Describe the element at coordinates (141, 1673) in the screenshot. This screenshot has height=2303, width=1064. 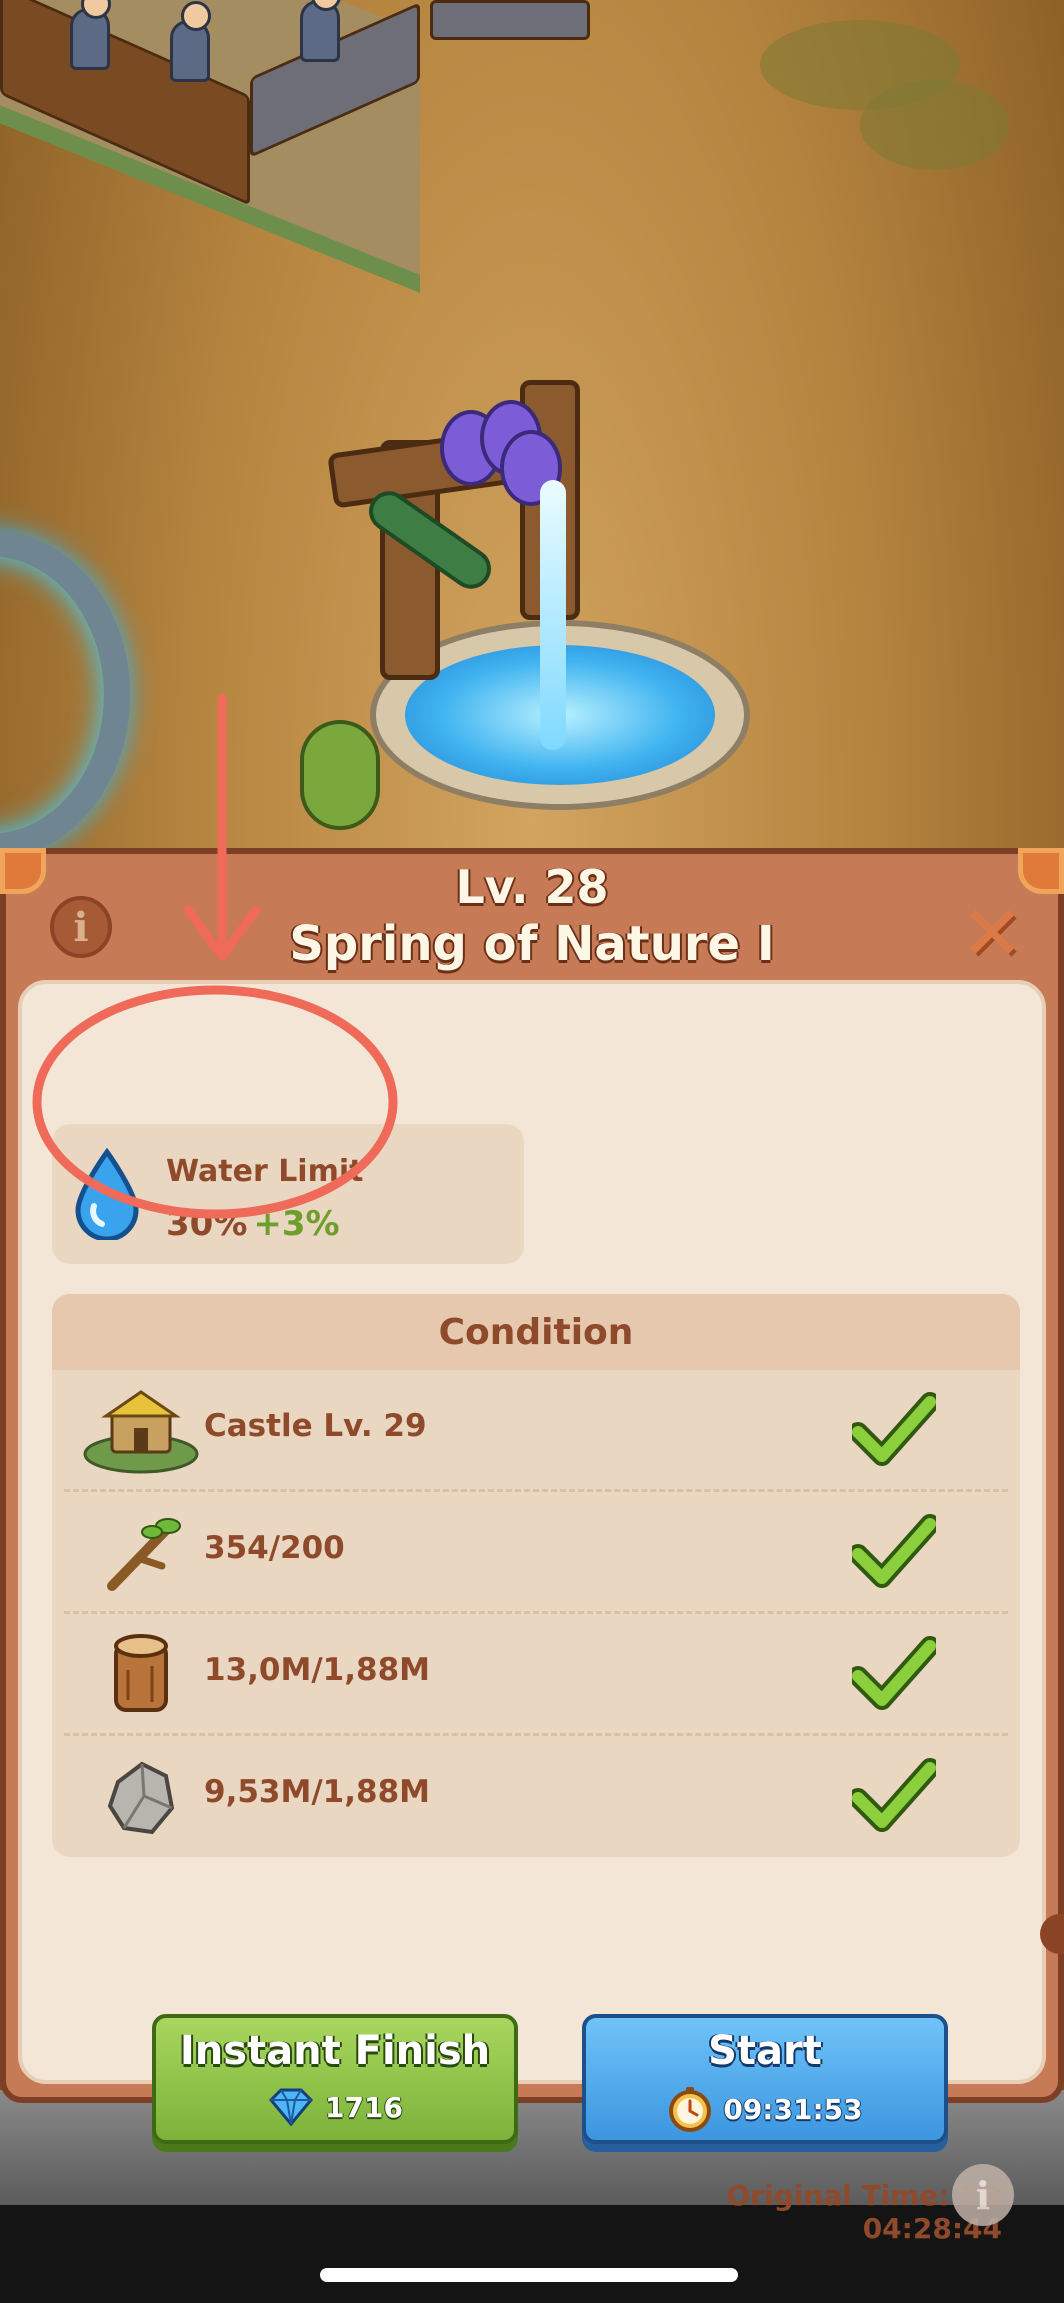
I see `wood-log-icon` at that location.